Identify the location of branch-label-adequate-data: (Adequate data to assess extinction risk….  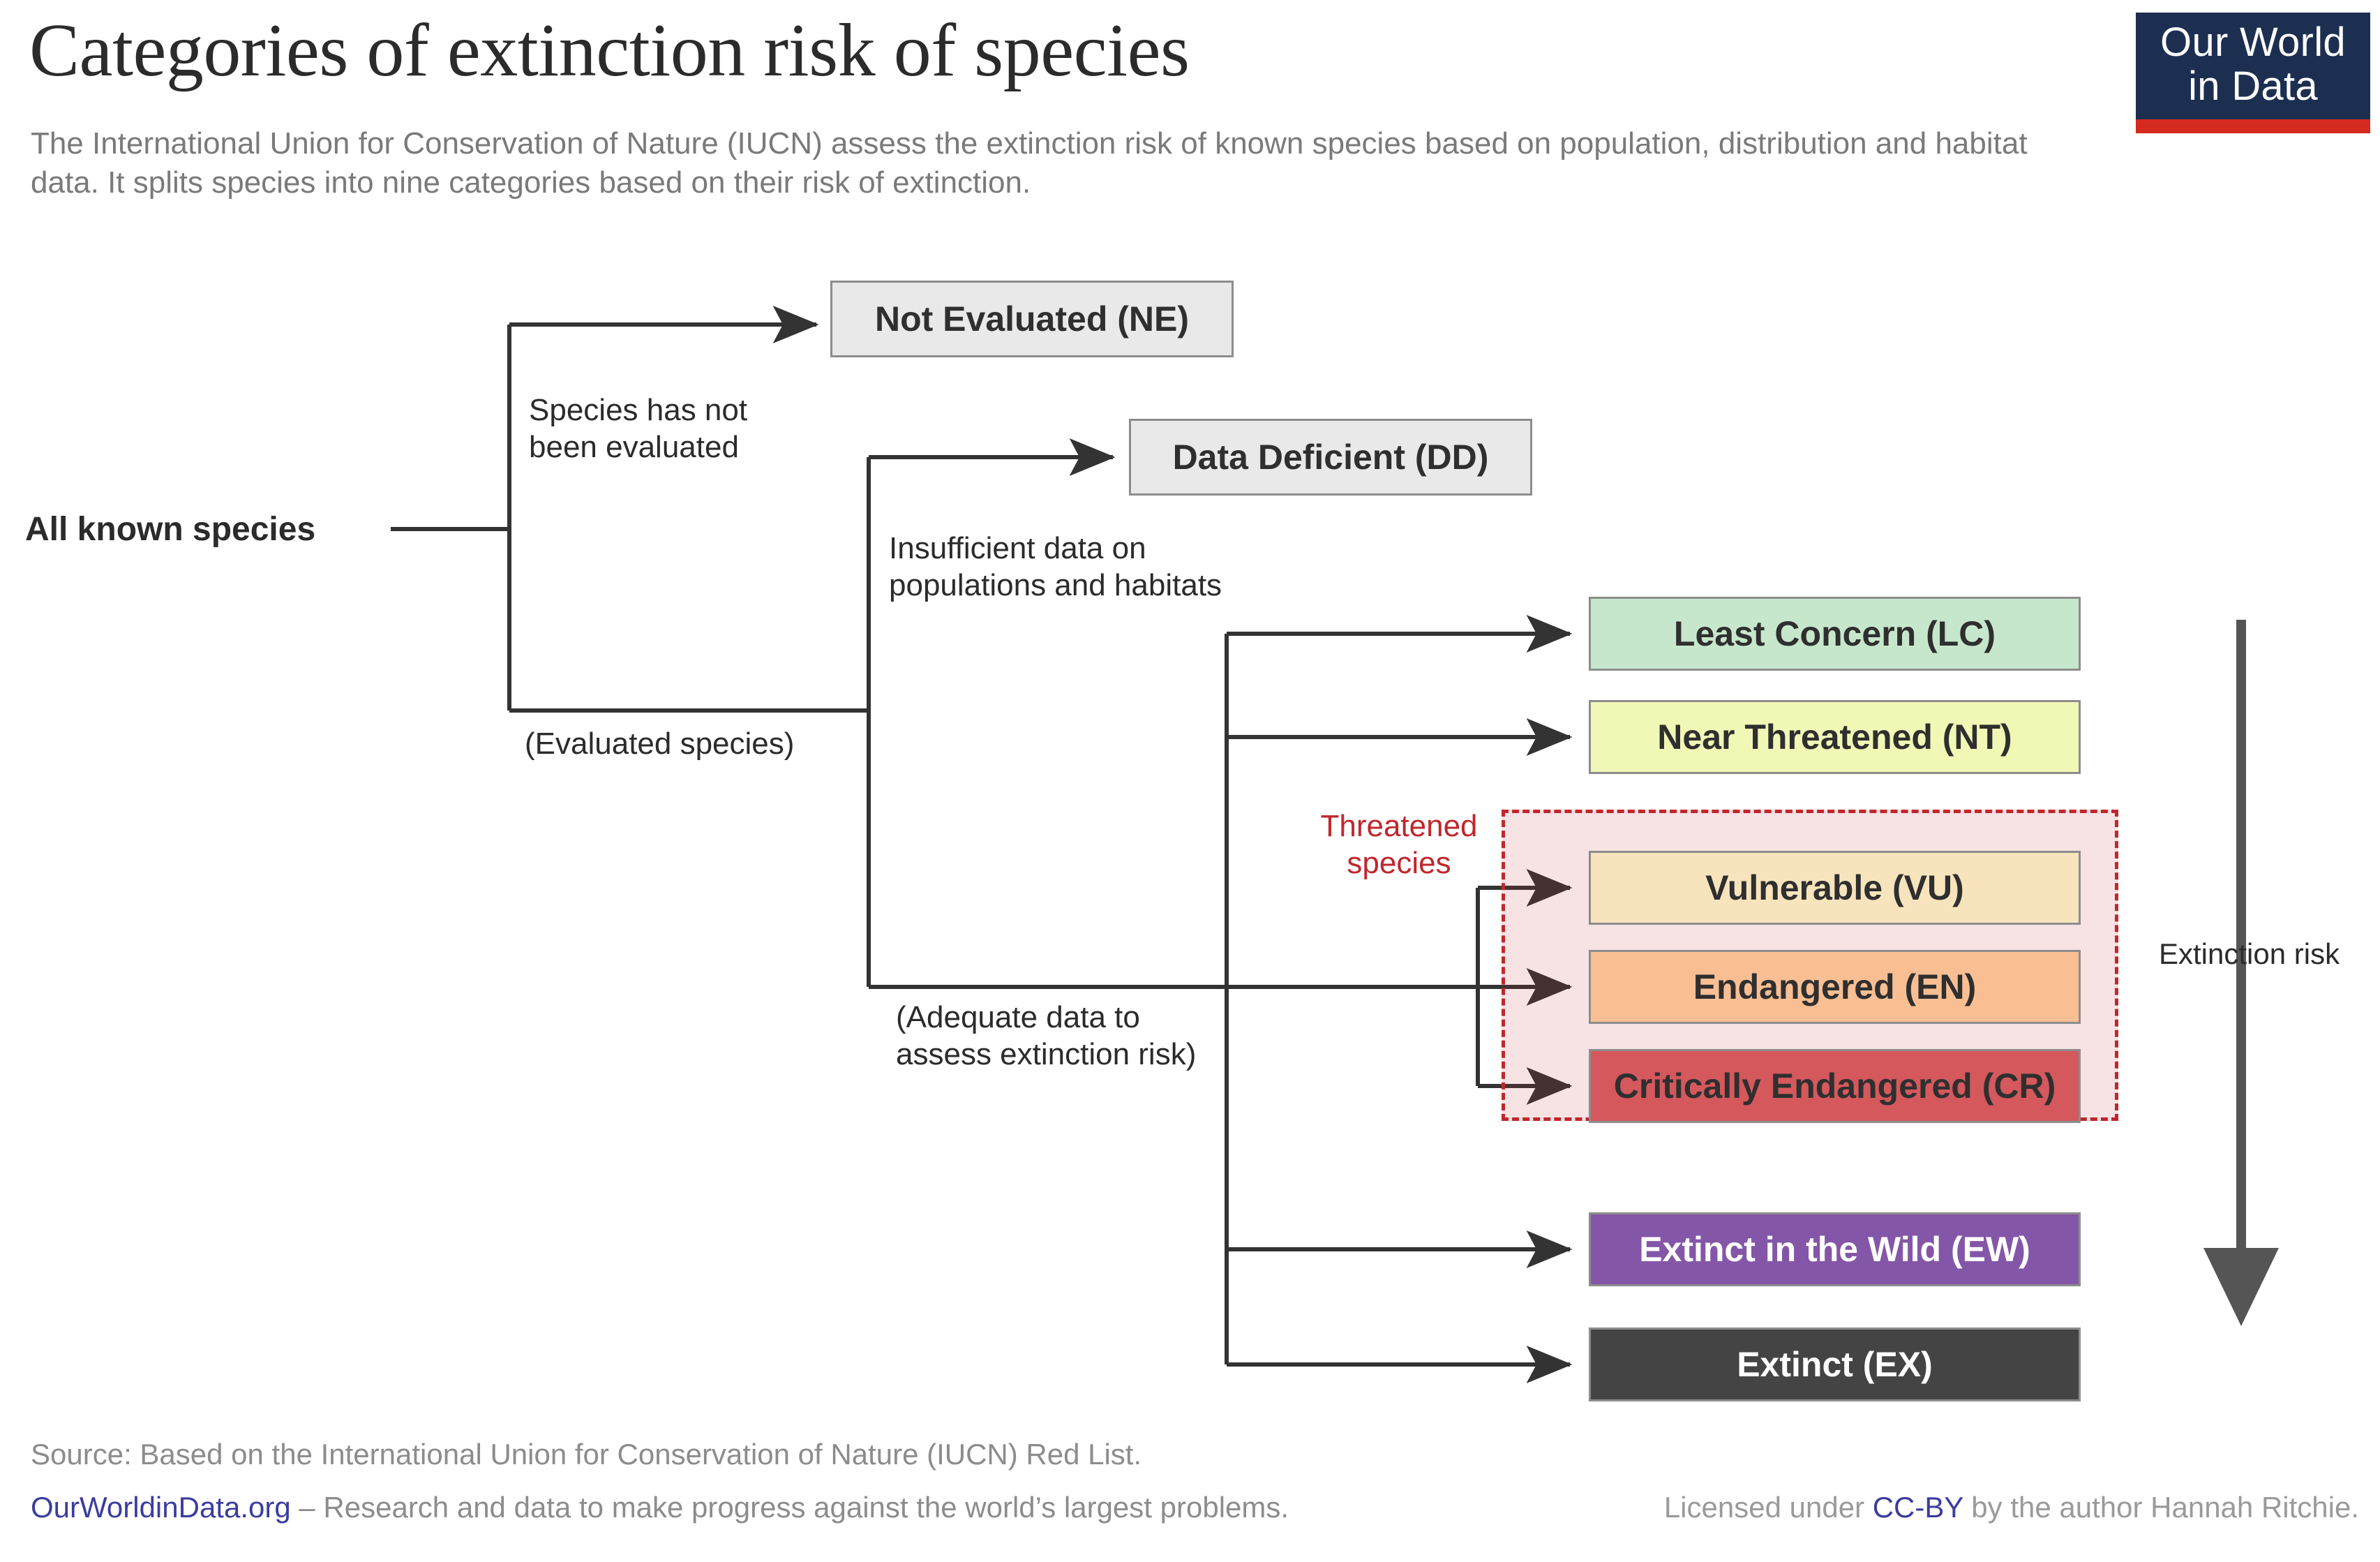
(1046, 1035).